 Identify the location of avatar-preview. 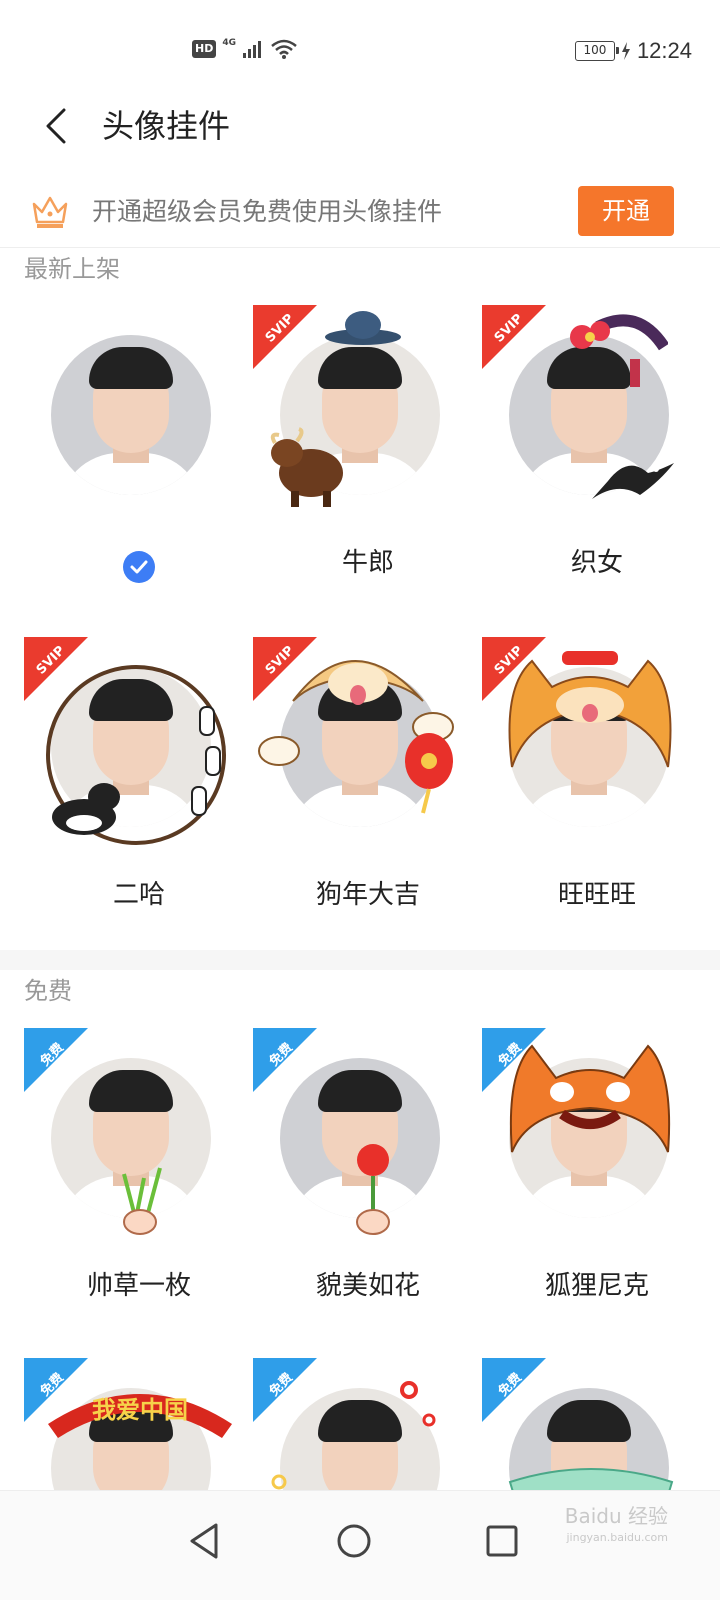
(139, 410).